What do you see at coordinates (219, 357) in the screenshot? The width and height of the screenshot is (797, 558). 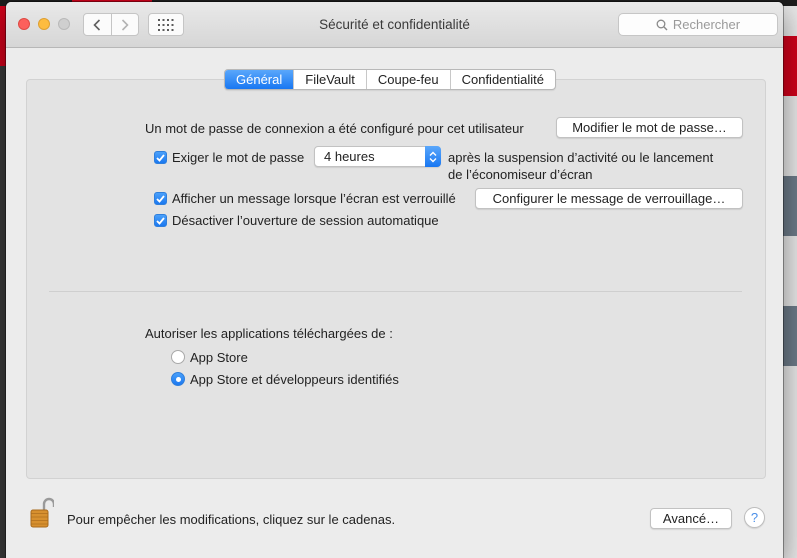 I see `radio-app-store-label: App Store` at bounding box center [219, 357].